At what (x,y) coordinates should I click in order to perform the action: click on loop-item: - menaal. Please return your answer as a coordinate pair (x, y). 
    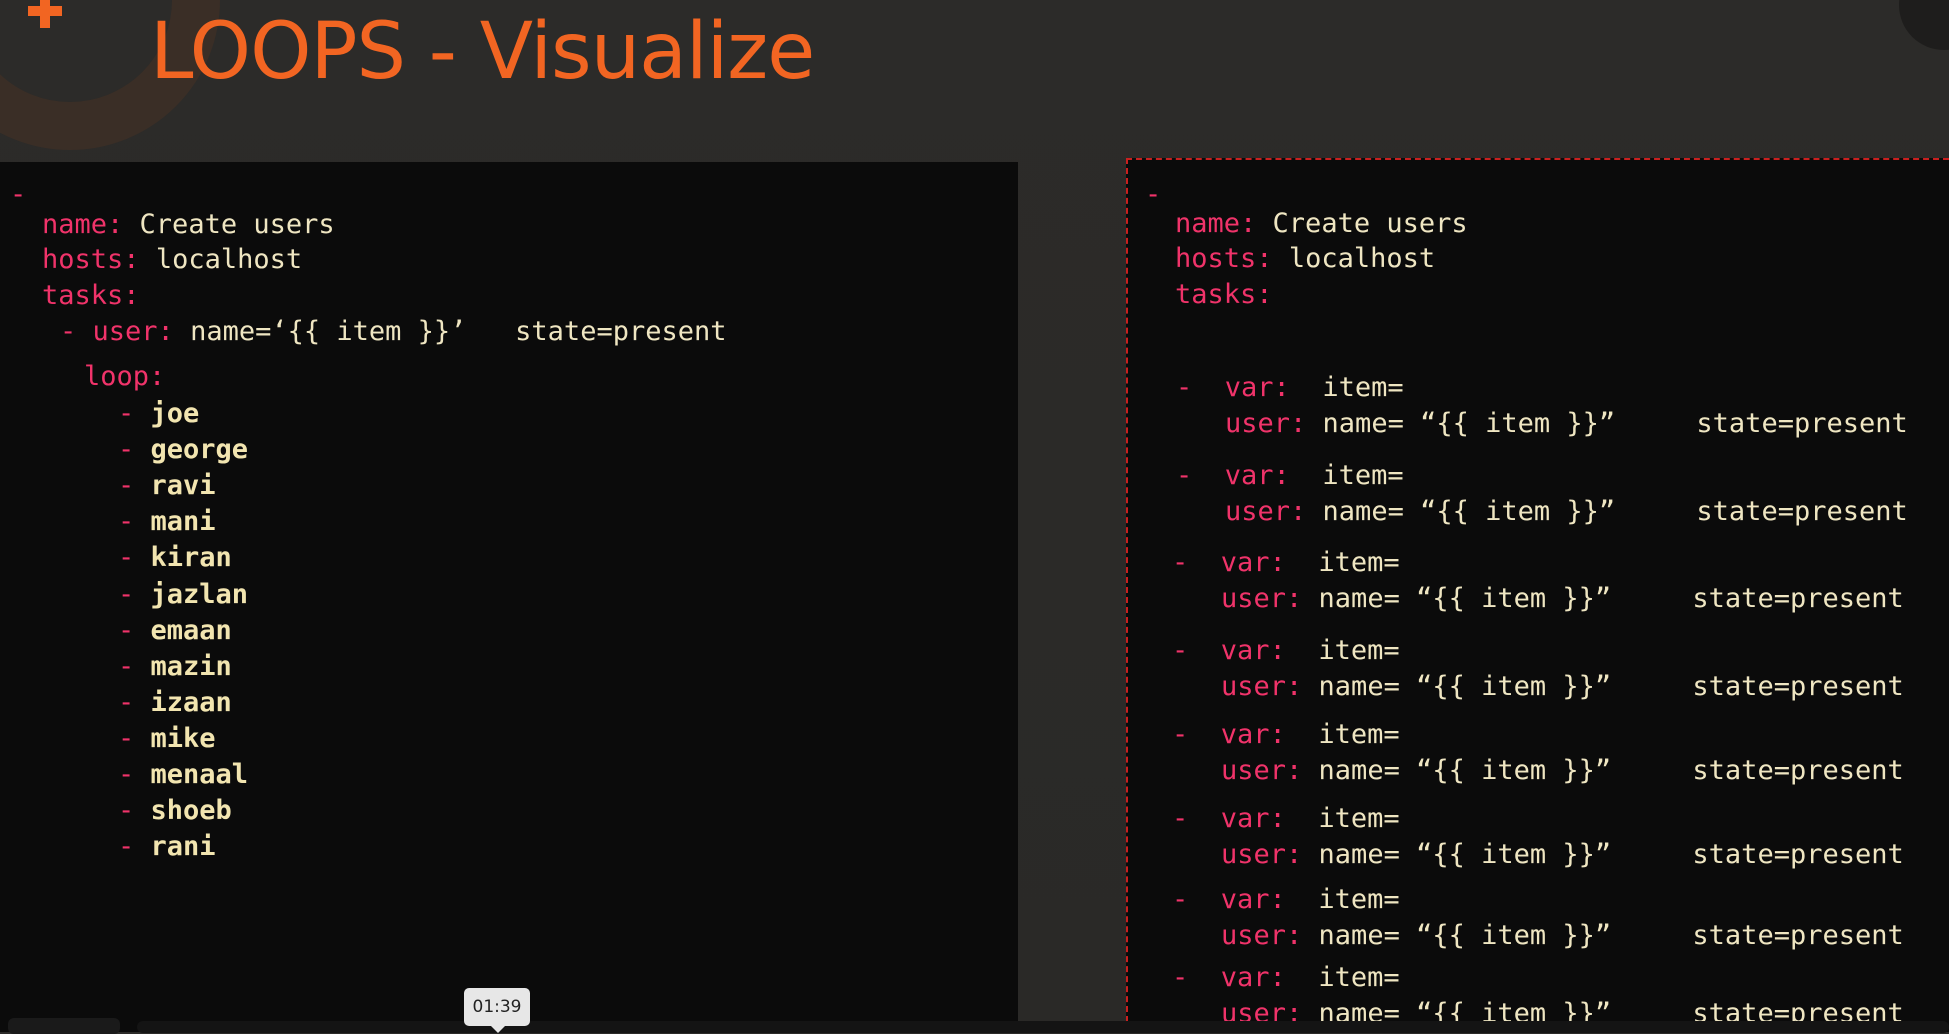
    Looking at the image, I should click on (183, 774).